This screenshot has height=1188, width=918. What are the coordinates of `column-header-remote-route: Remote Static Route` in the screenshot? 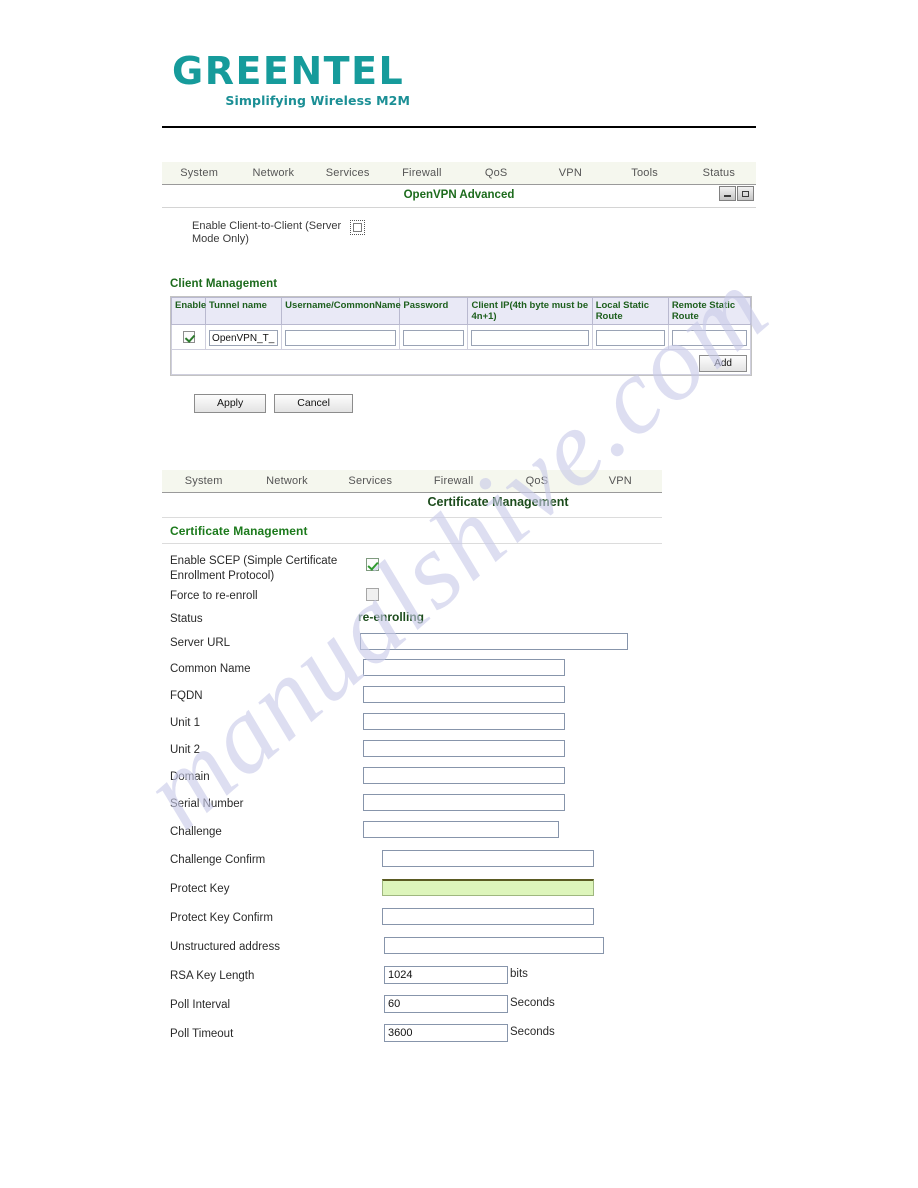 It's located at (709, 311).